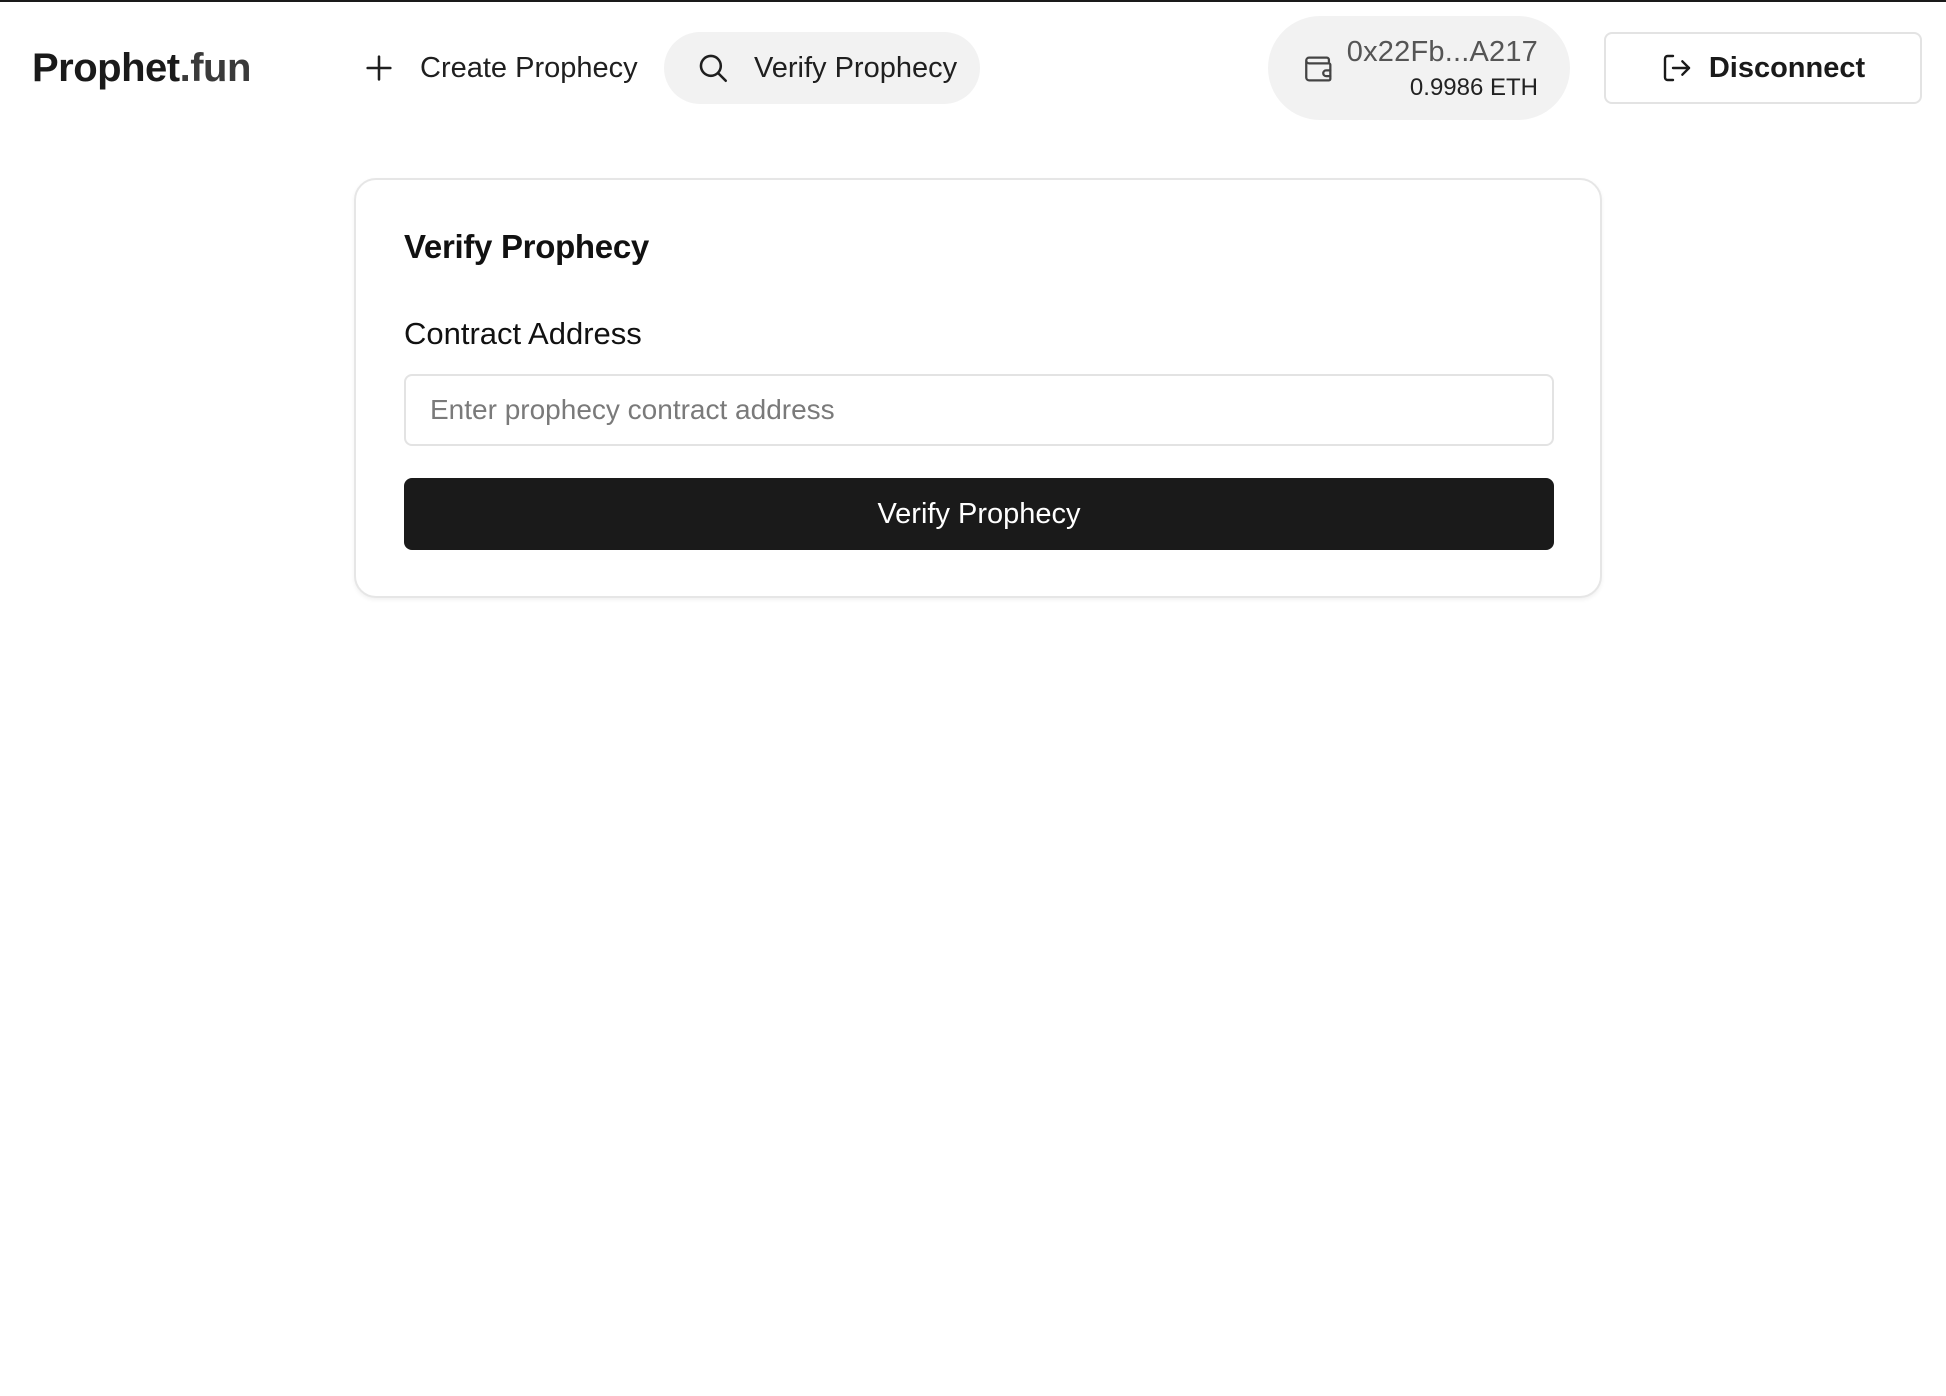 The width and height of the screenshot is (1946, 1396). Describe the element at coordinates (526, 246) in the screenshot. I see `card-title: Verify Prophecy` at that location.